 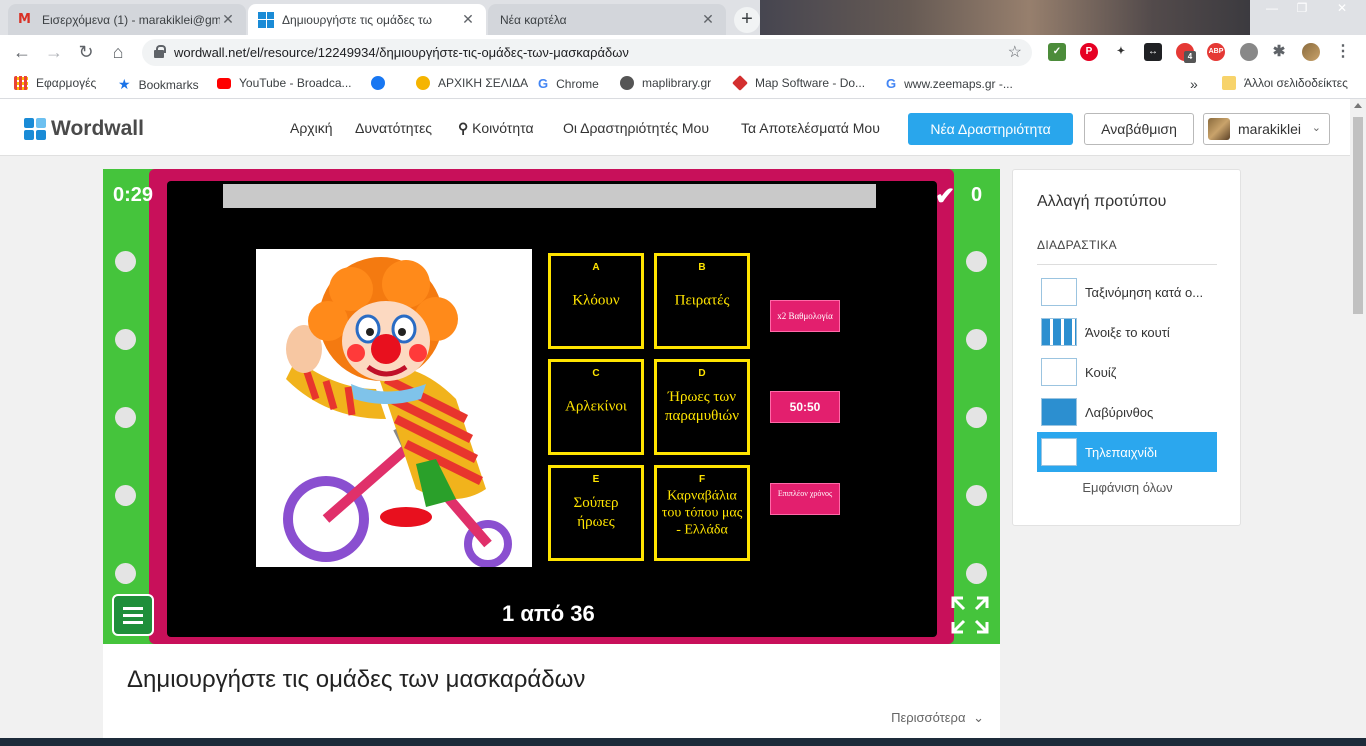 What do you see at coordinates (1279, 52) in the screenshot?
I see `puzzle-icon: ✱` at bounding box center [1279, 52].